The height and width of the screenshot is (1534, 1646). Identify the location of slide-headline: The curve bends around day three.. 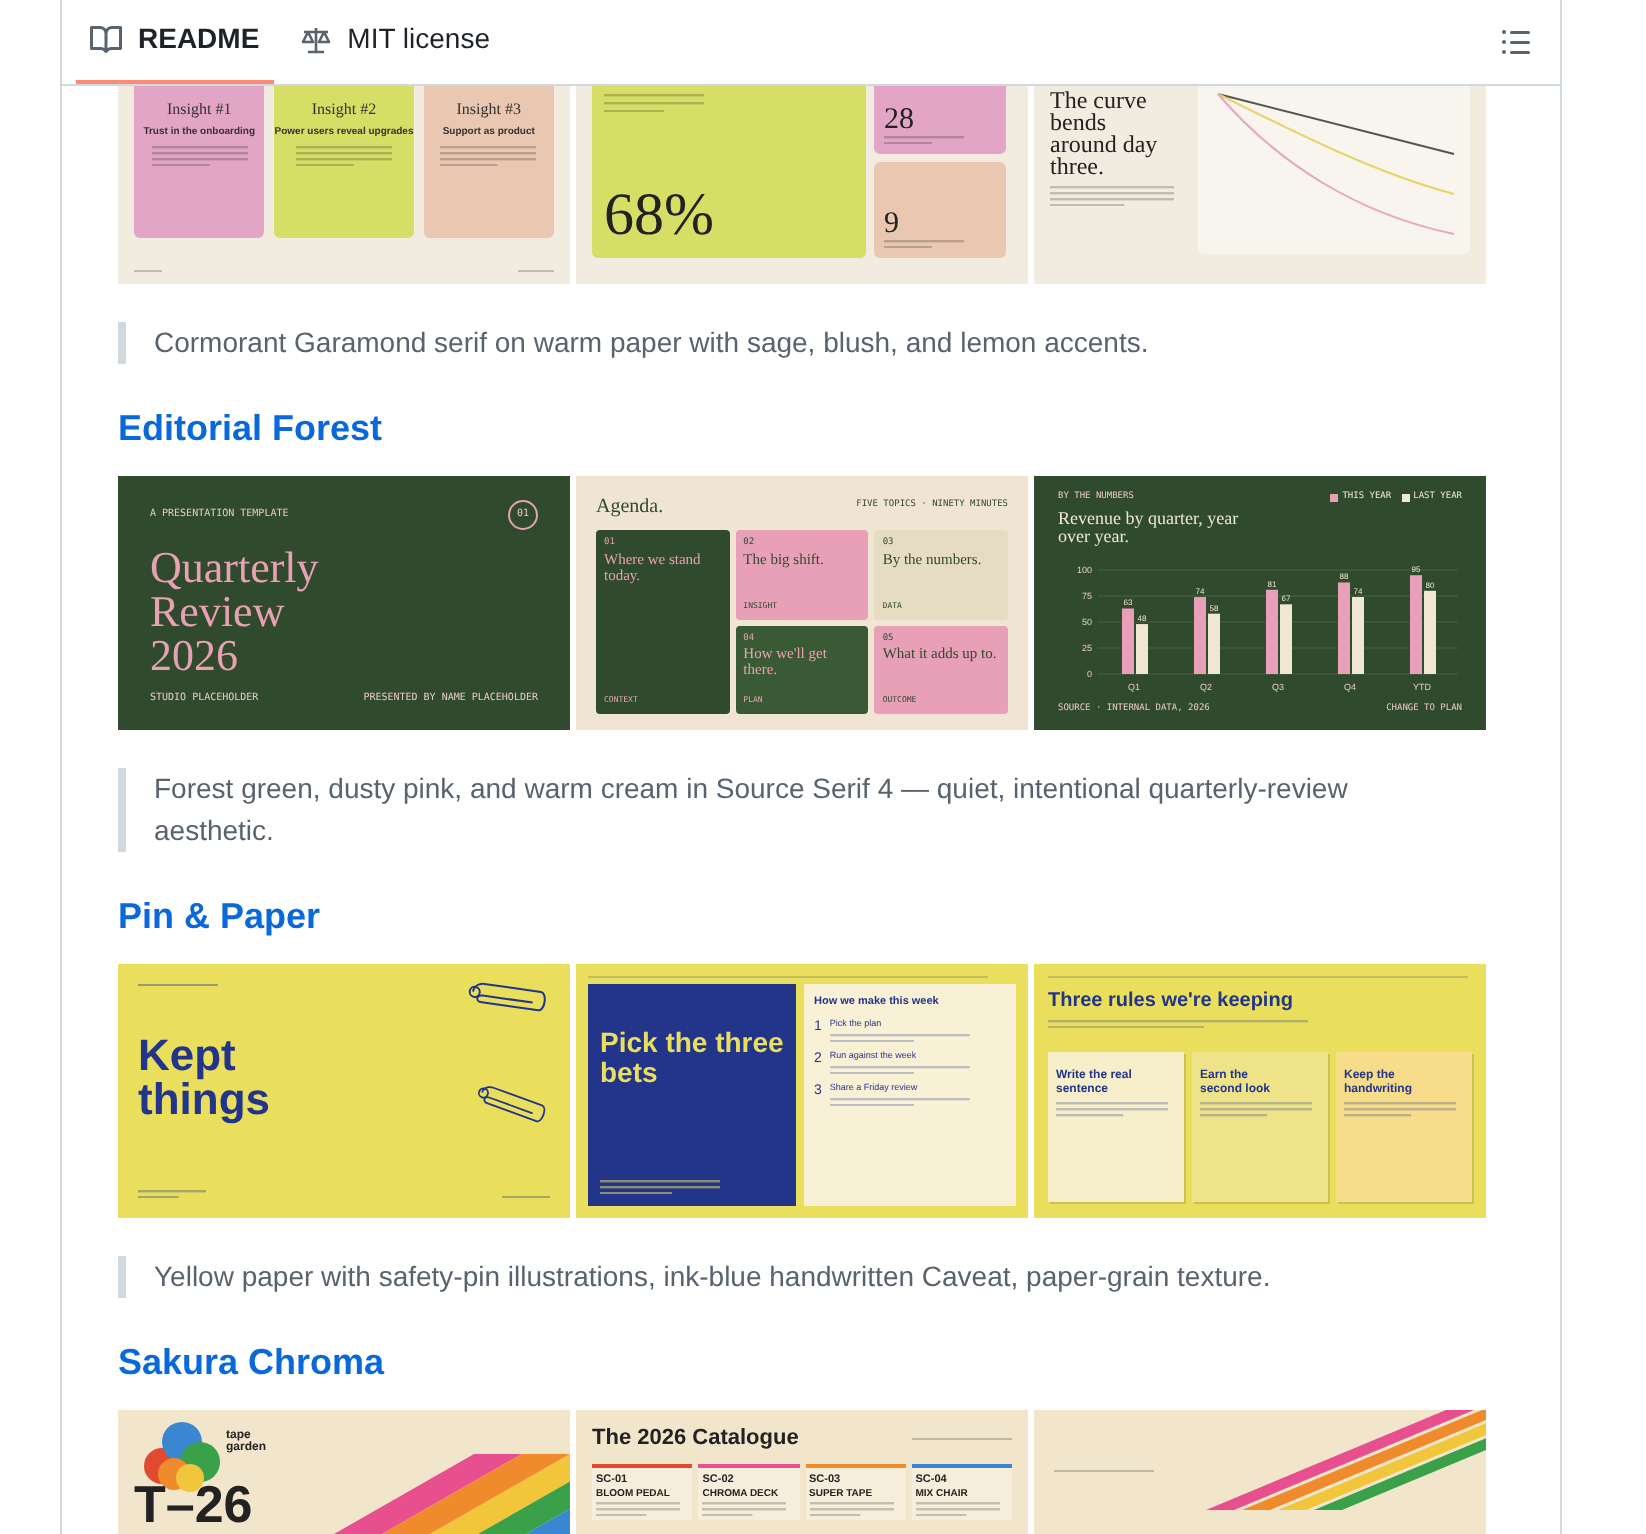
(1105, 134).